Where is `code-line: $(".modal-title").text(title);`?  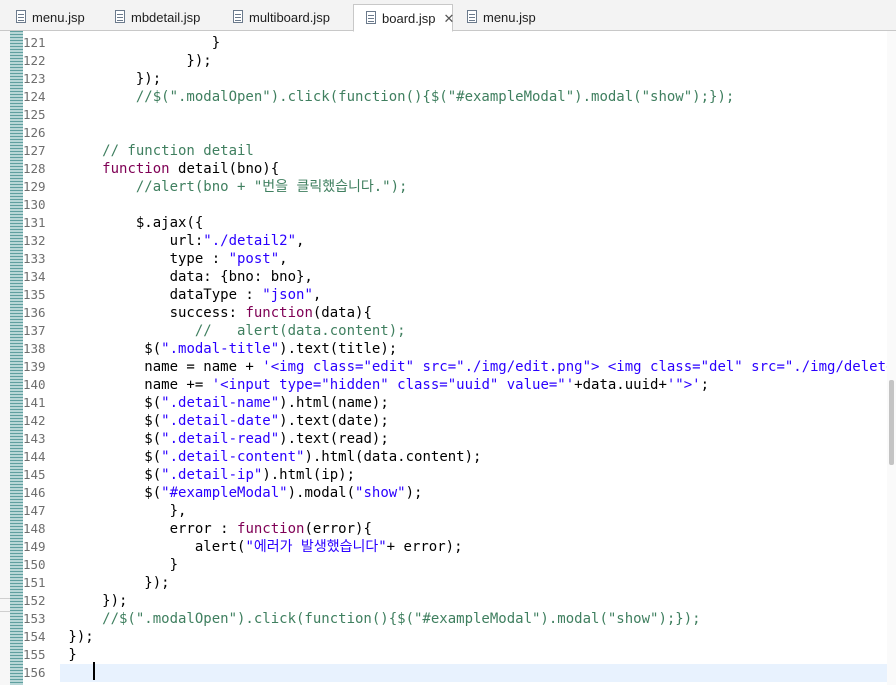 code-line: $(".modal-title").text(title); is located at coordinates (478, 349).